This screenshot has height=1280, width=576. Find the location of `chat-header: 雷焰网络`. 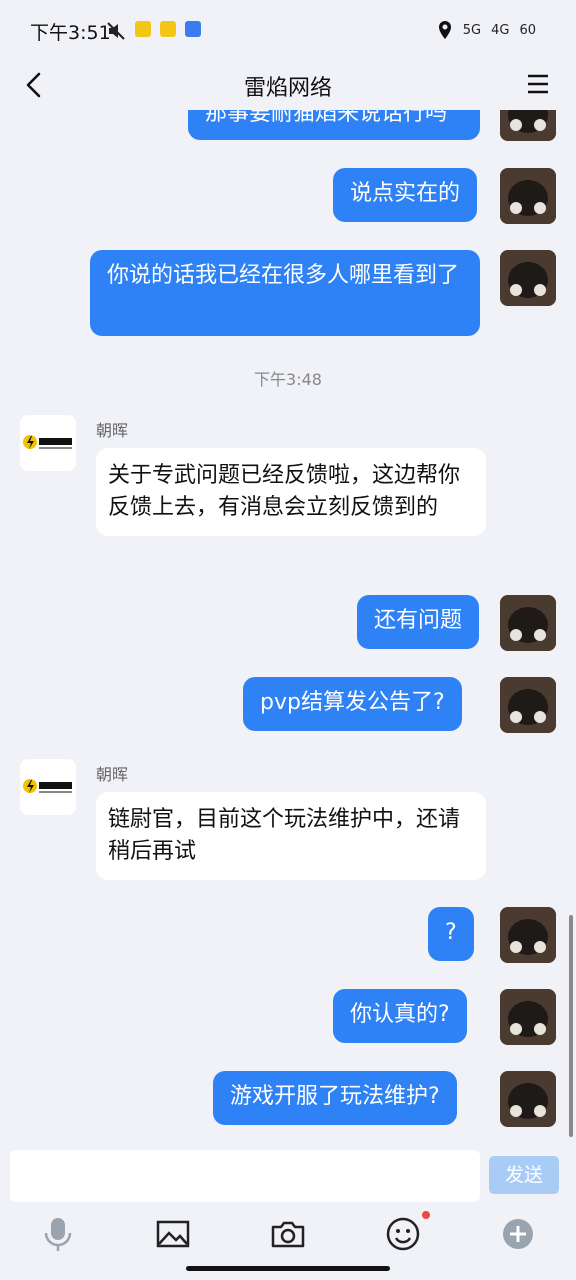

chat-header: 雷焰网络 is located at coordinates (288, 85).